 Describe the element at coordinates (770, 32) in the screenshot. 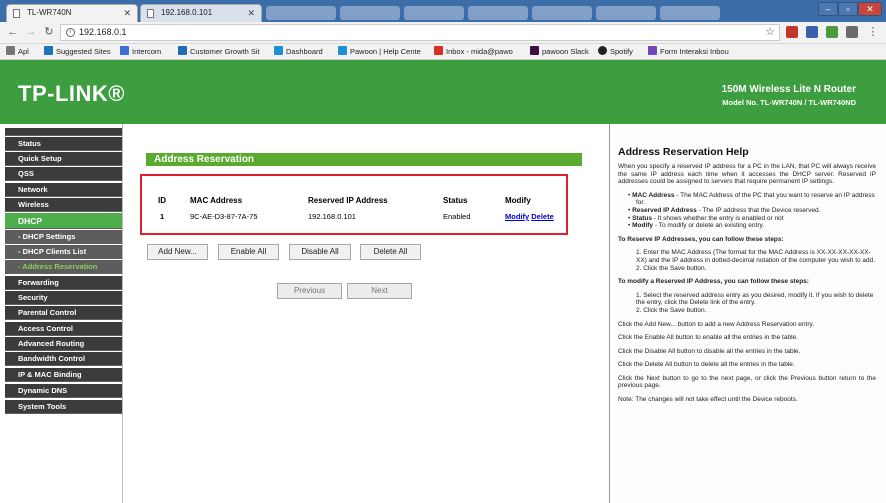

I see `star-icon: ☆` at that location.